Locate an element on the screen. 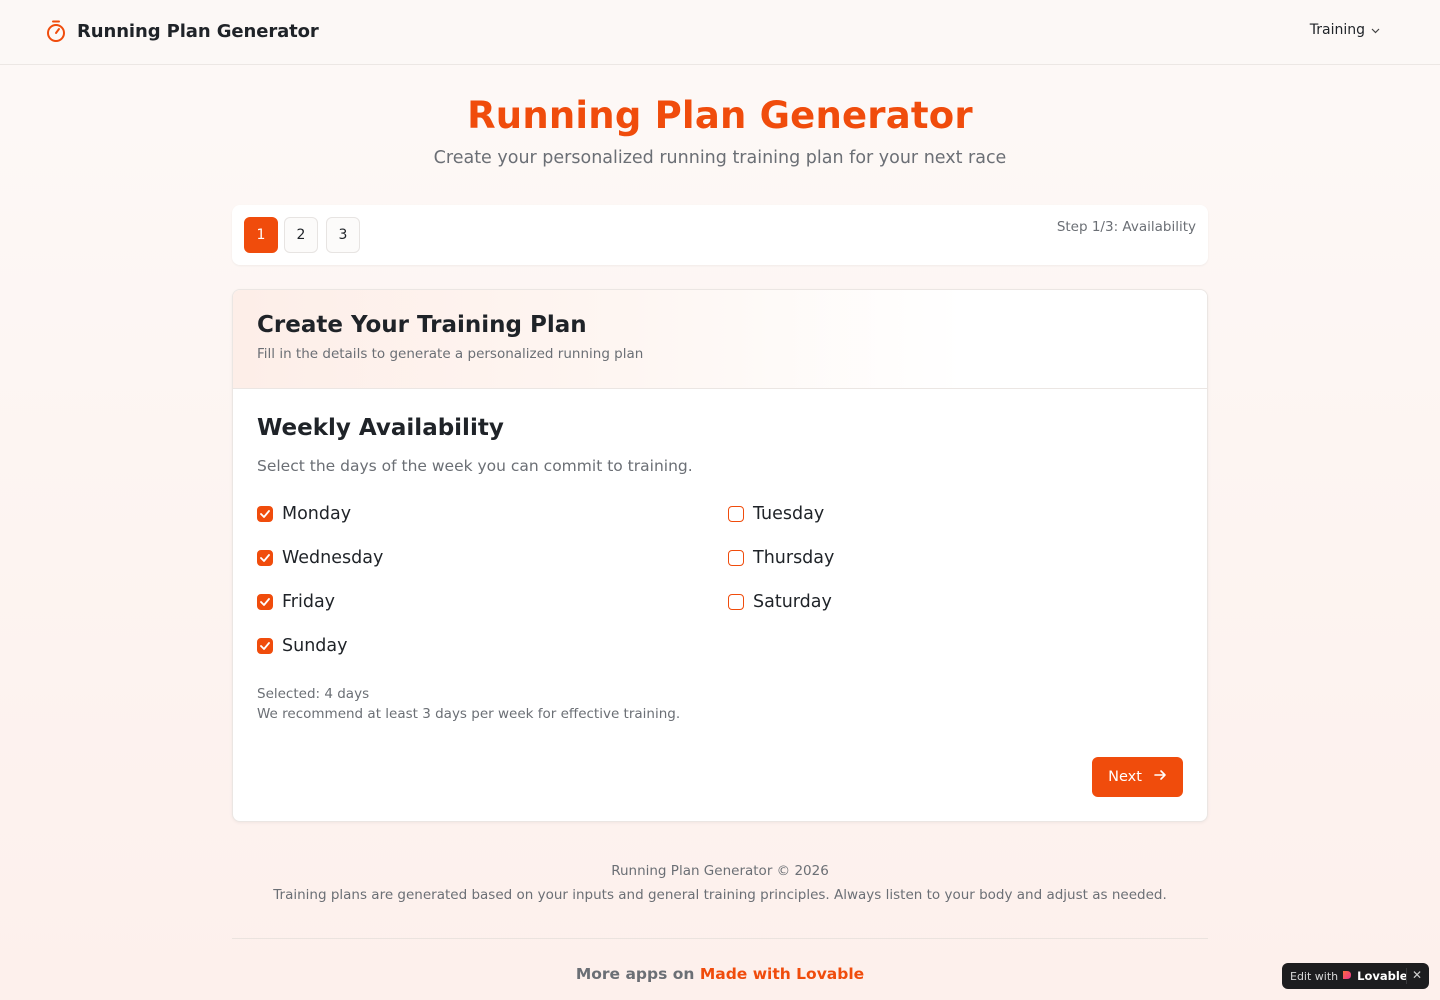 The width and height of the screenshot is (1440, 1000). app-title: Running Plan Generator is located at coordinates (198, 31).